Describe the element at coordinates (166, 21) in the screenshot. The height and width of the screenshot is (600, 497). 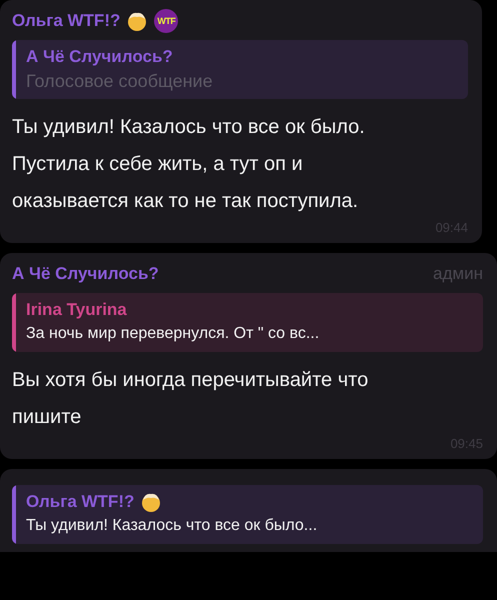
I see `wtf-badge: WTF` at that location.